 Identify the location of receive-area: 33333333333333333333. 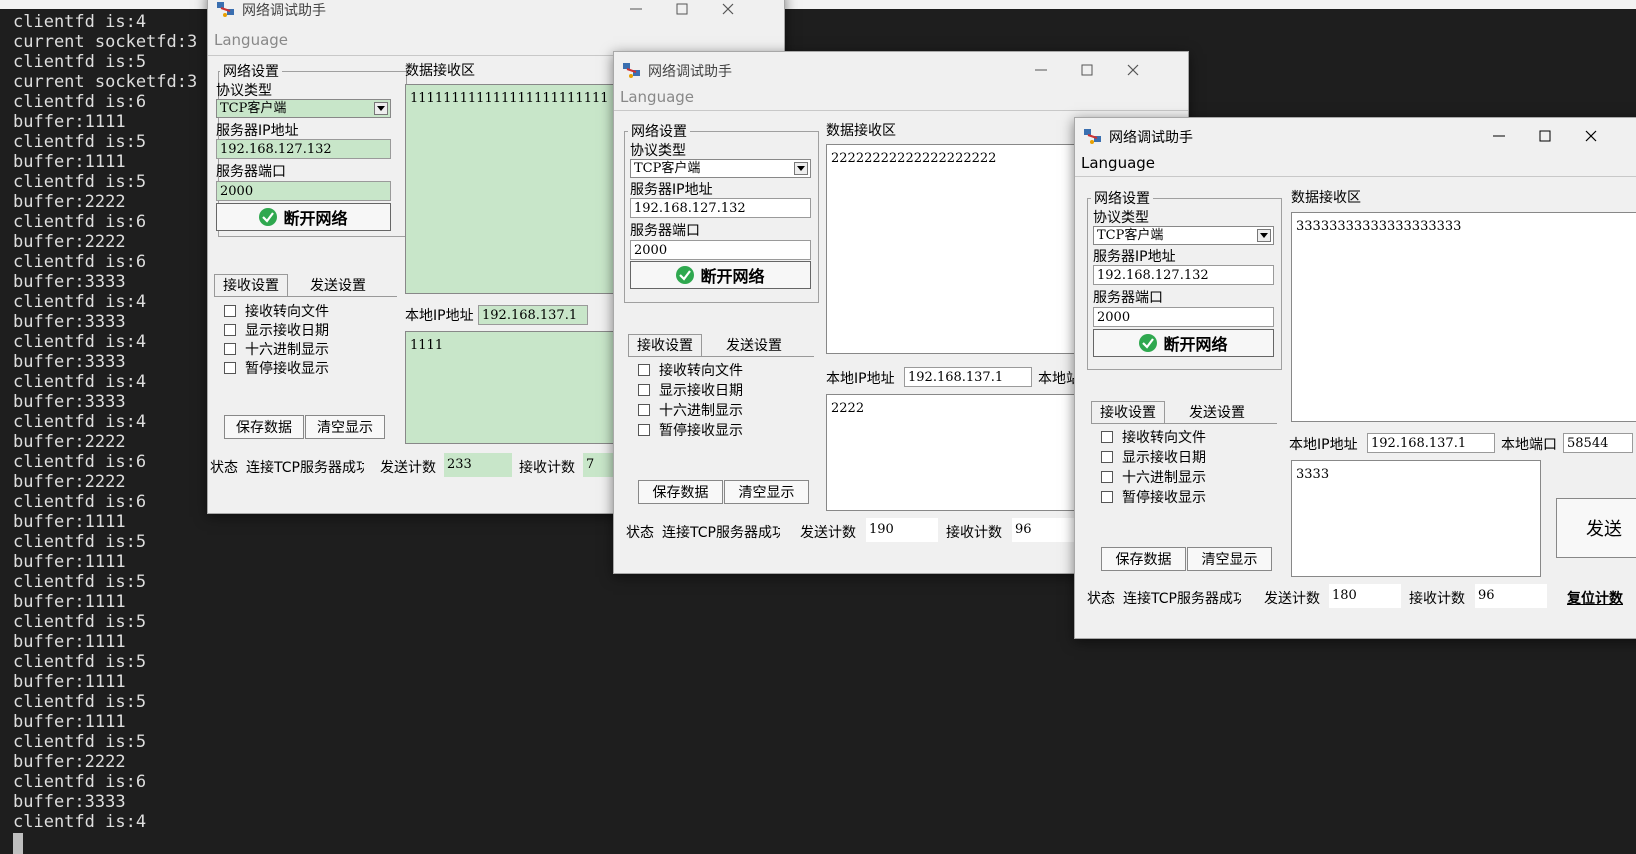
(1463, 317).